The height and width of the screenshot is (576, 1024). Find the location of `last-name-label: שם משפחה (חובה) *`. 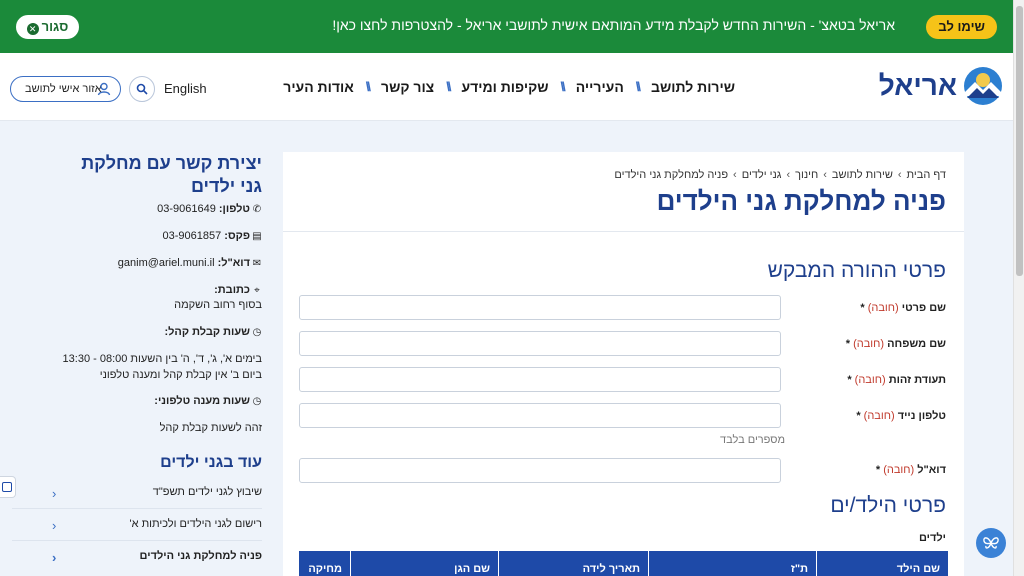

last-name-label: שם משפחה (חובה) * is located at coordinates (895, 344).